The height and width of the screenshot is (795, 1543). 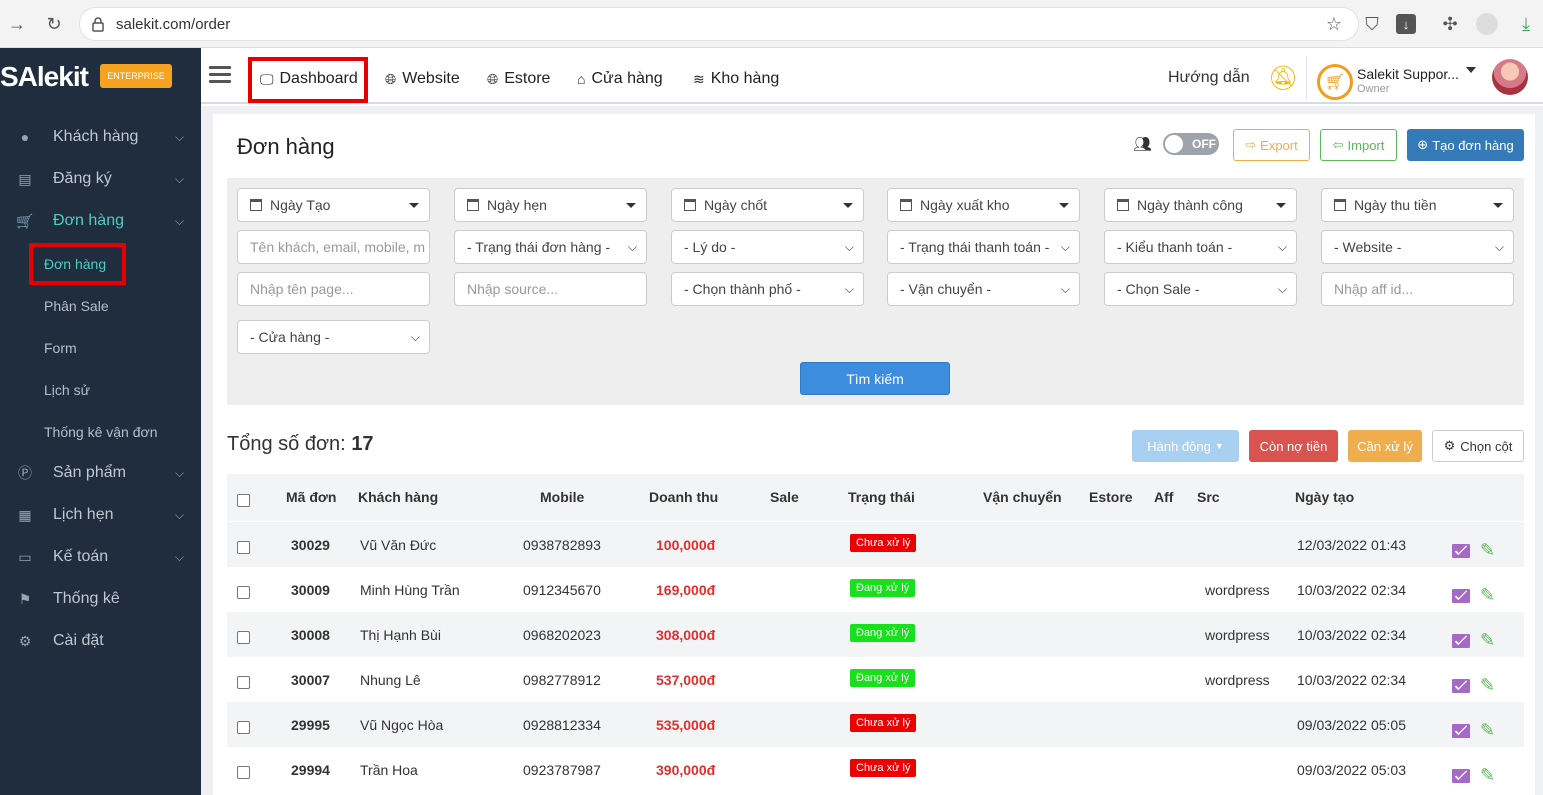 What do you see at coordinates (1185, 446) in the screenshot?
I see `action-dropdown-button: Hành động ▼` at bounding box center [1185, 446].